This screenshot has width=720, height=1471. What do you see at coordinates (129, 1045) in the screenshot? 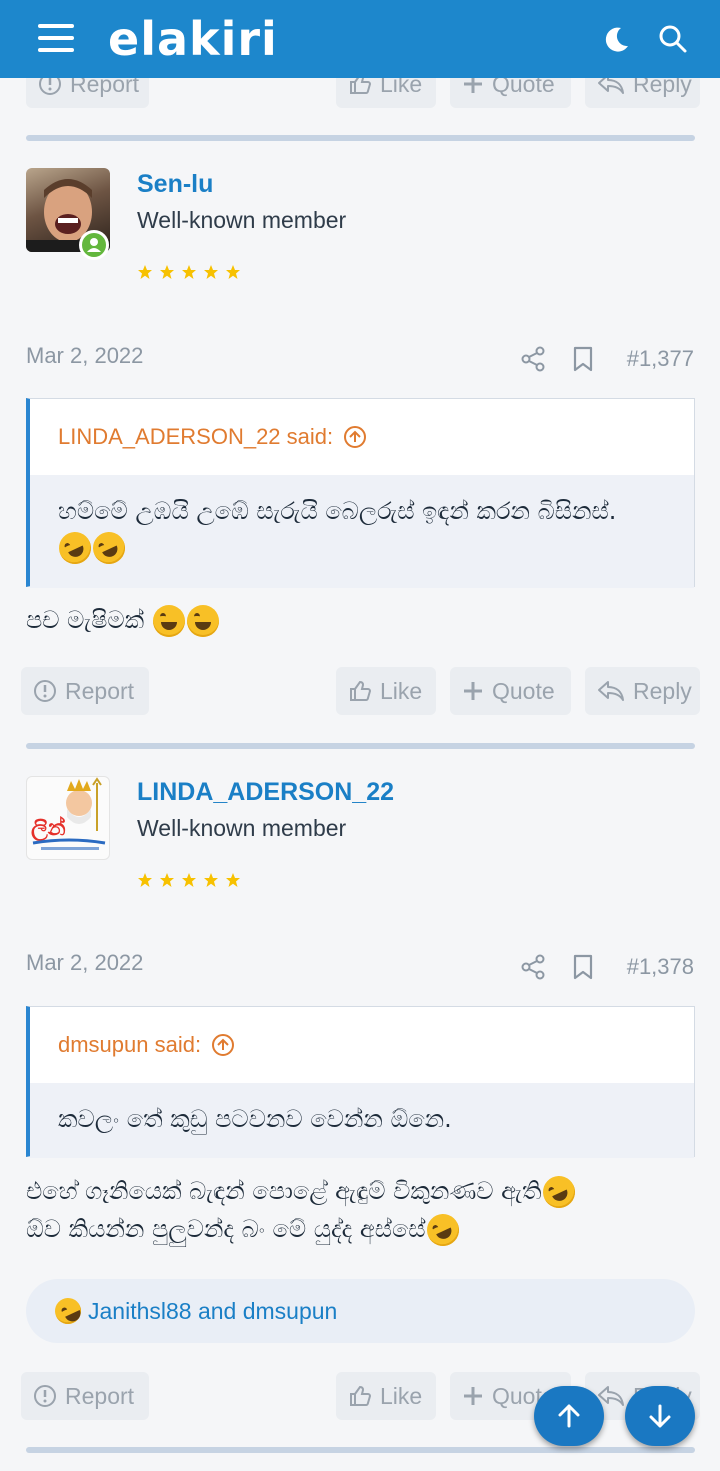
I see `quote-author: dmsupun said:` at bounding box center [129, 1045].